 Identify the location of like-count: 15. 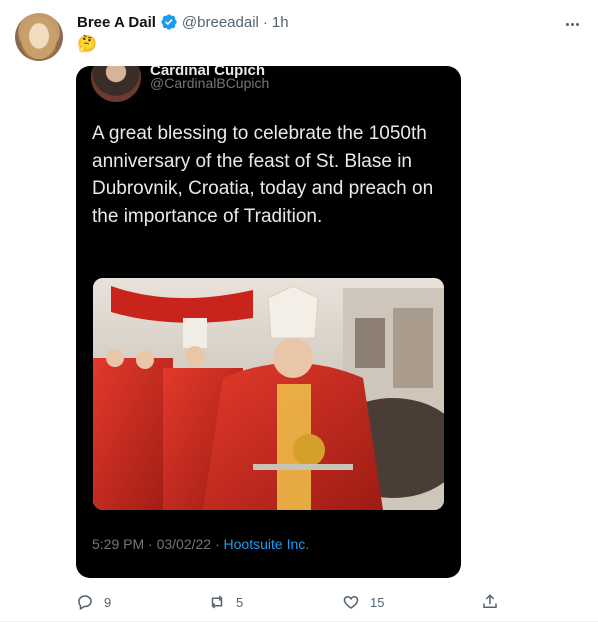
(377, 602).